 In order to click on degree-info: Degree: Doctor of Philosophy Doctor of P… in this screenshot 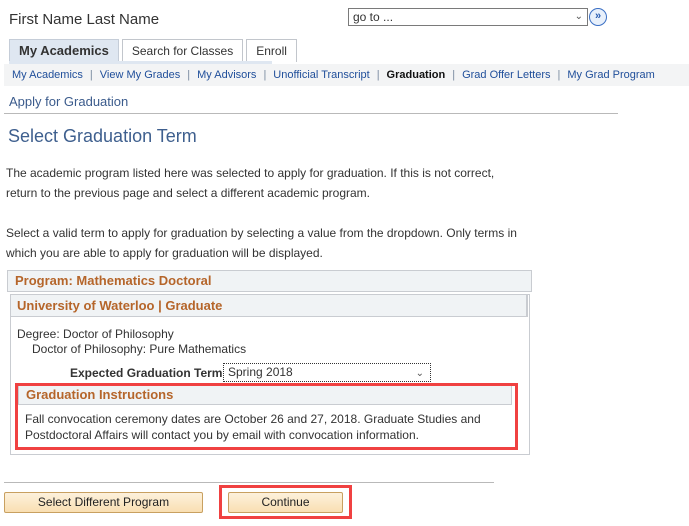, I will do `click(131, 342)`.